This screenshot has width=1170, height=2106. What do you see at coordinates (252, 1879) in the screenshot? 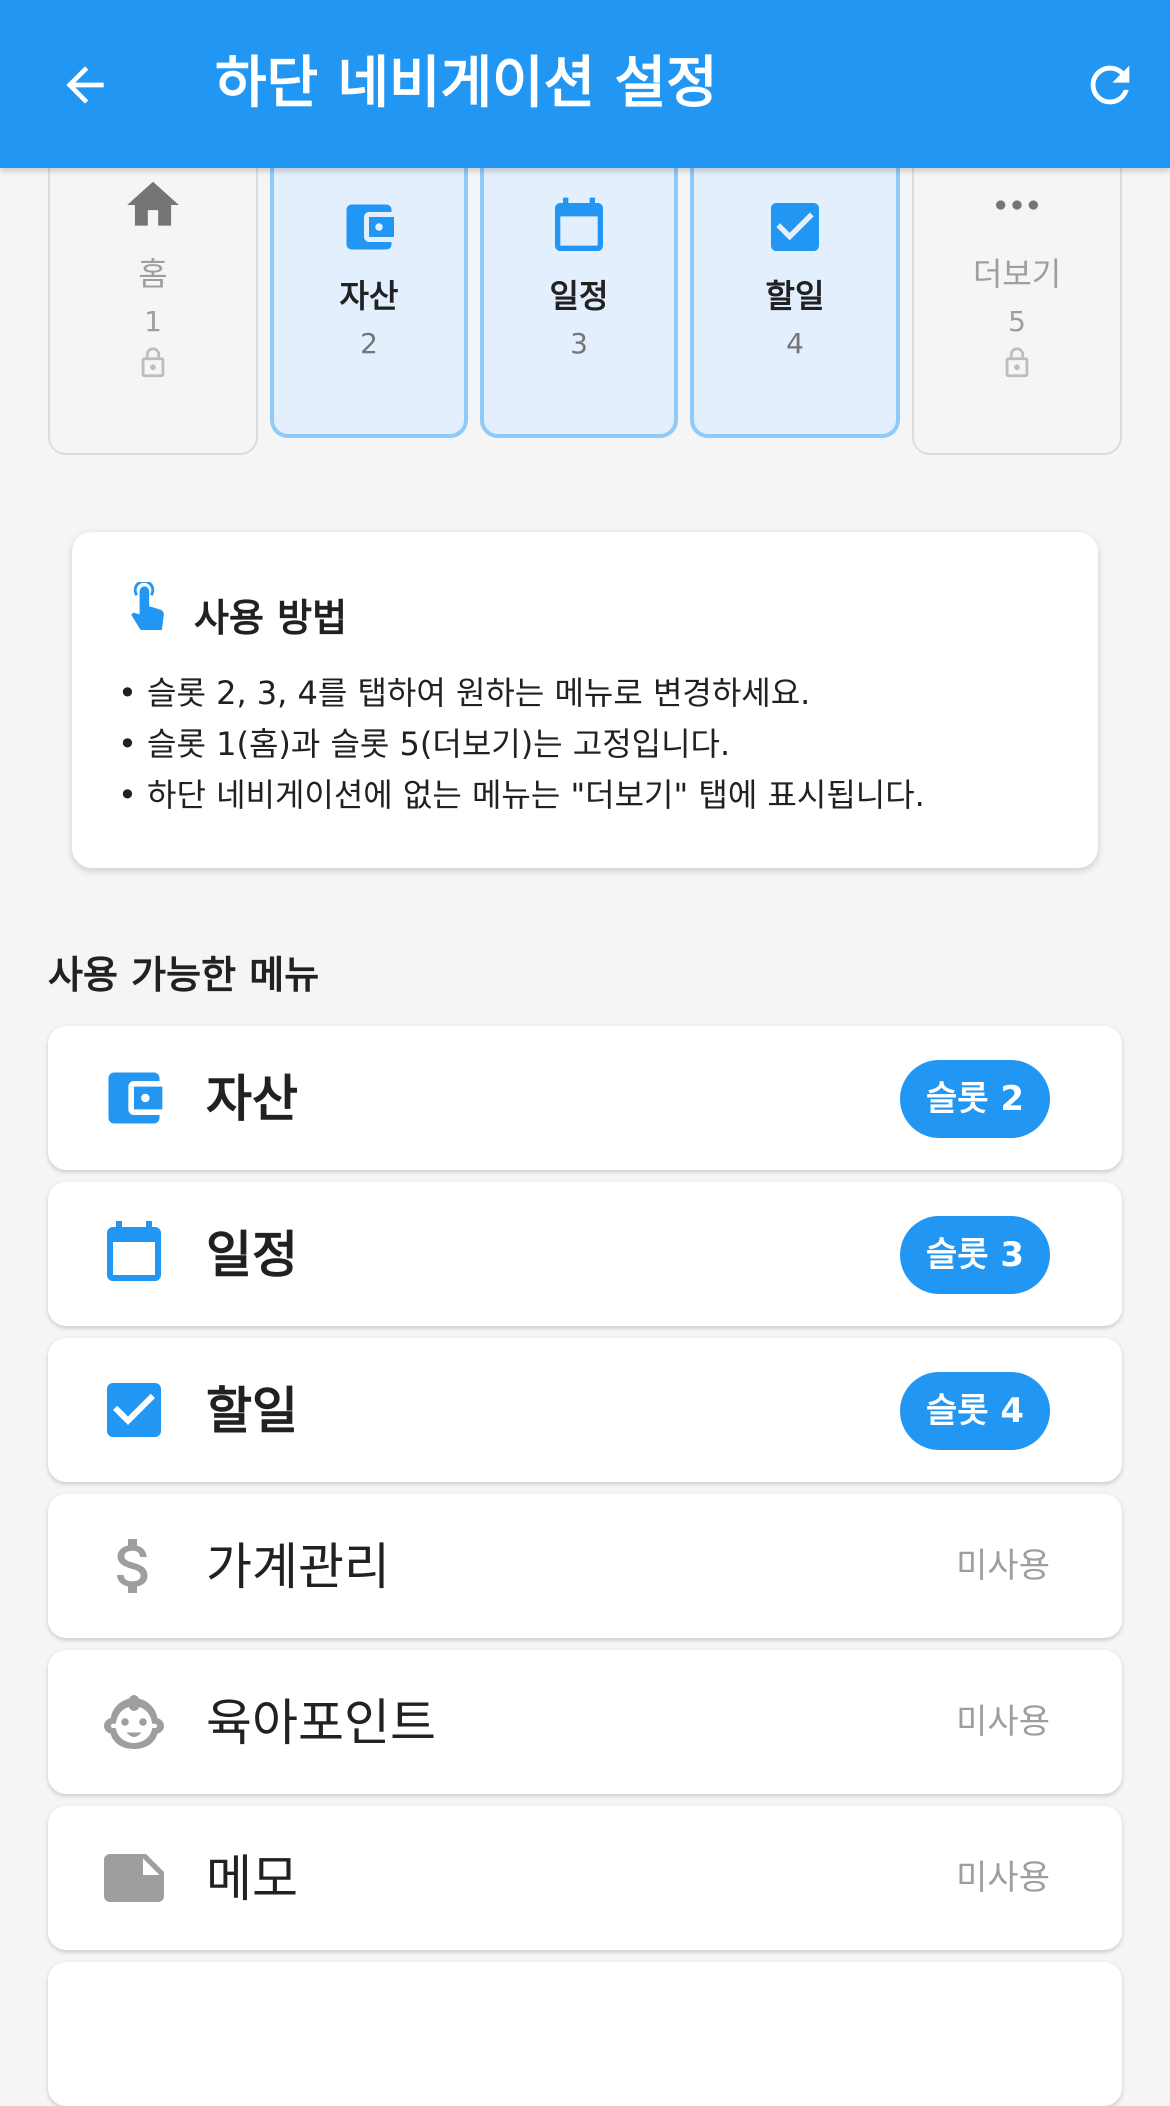
I see `menu-item-label: 메모` at bounding box center [252, 1879].